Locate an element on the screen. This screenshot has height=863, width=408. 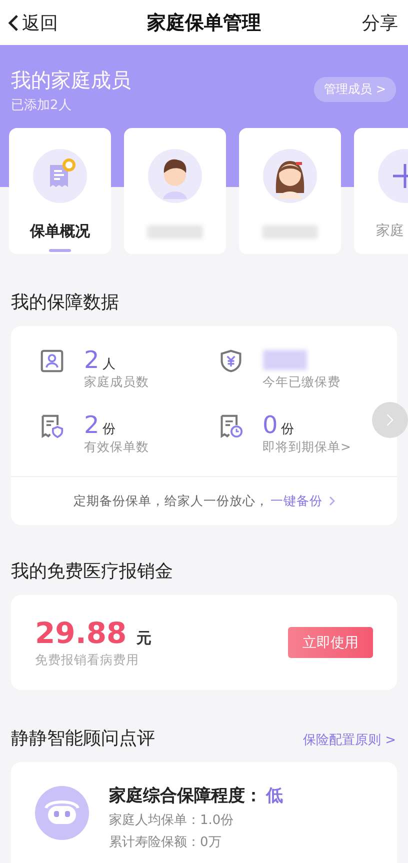
member-label: 保单概况 is located at coordinates (60, 231).